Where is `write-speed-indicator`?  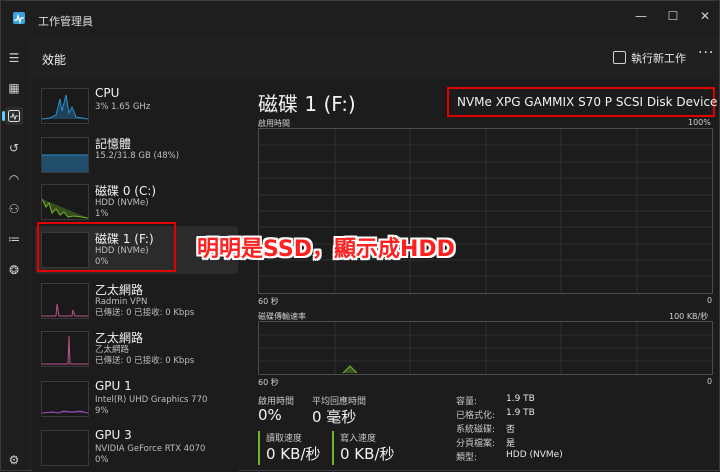
write-speed-indicator is located at coordinates (333, 448).